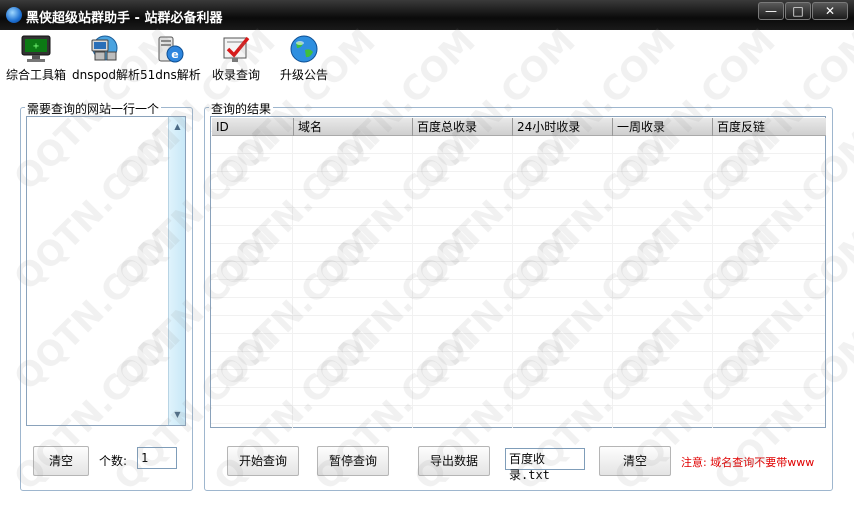 The width and height of the screenshot is (854, 516). Describe the element at coordinates (177, 415) in the screenshot. I see `scroll-down-icon: ▼` at that location.